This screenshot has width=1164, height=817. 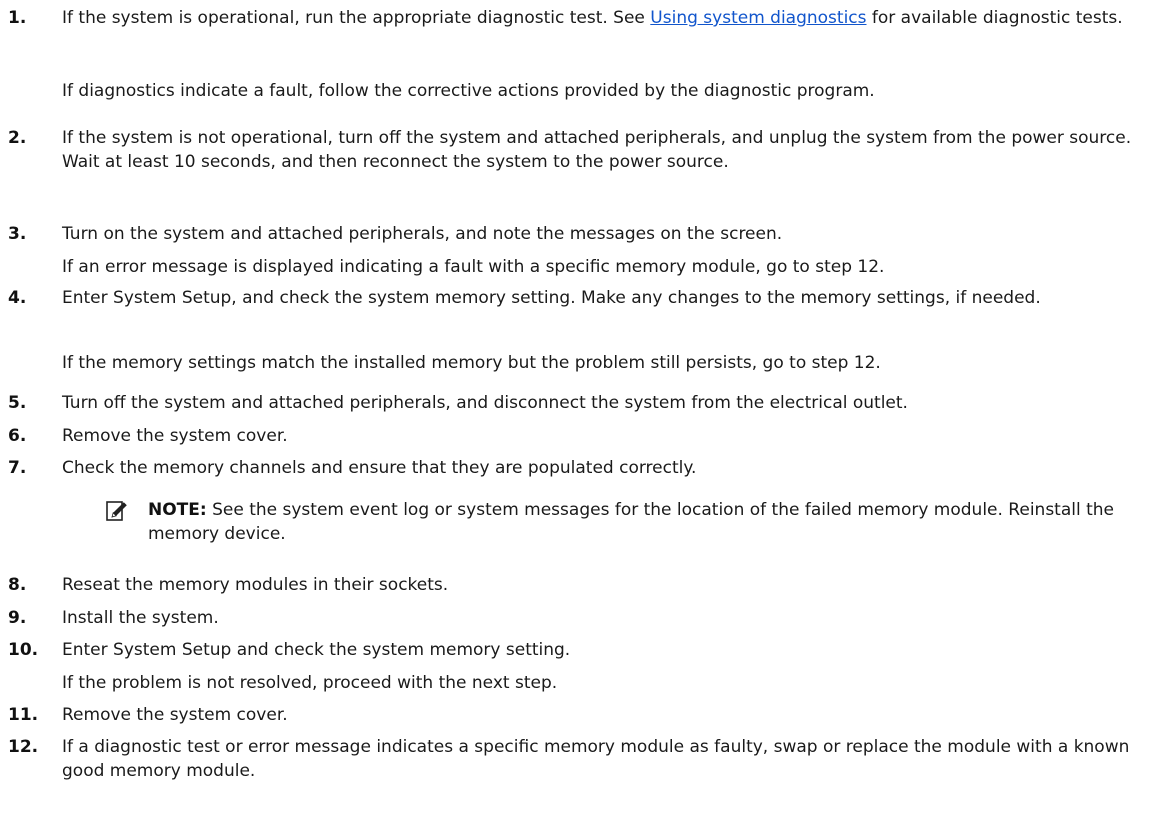 I want to click on step-text-part: for available diagnostic tests., so click(x=994, y=18).